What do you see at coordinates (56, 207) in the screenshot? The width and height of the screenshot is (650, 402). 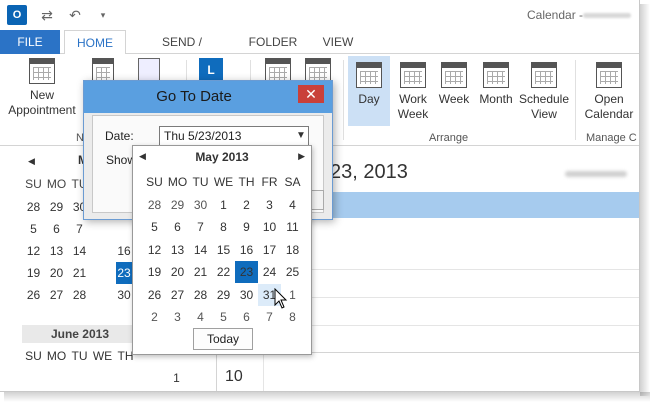 I see `mini-day: 29` at bounding box center [56, 207].